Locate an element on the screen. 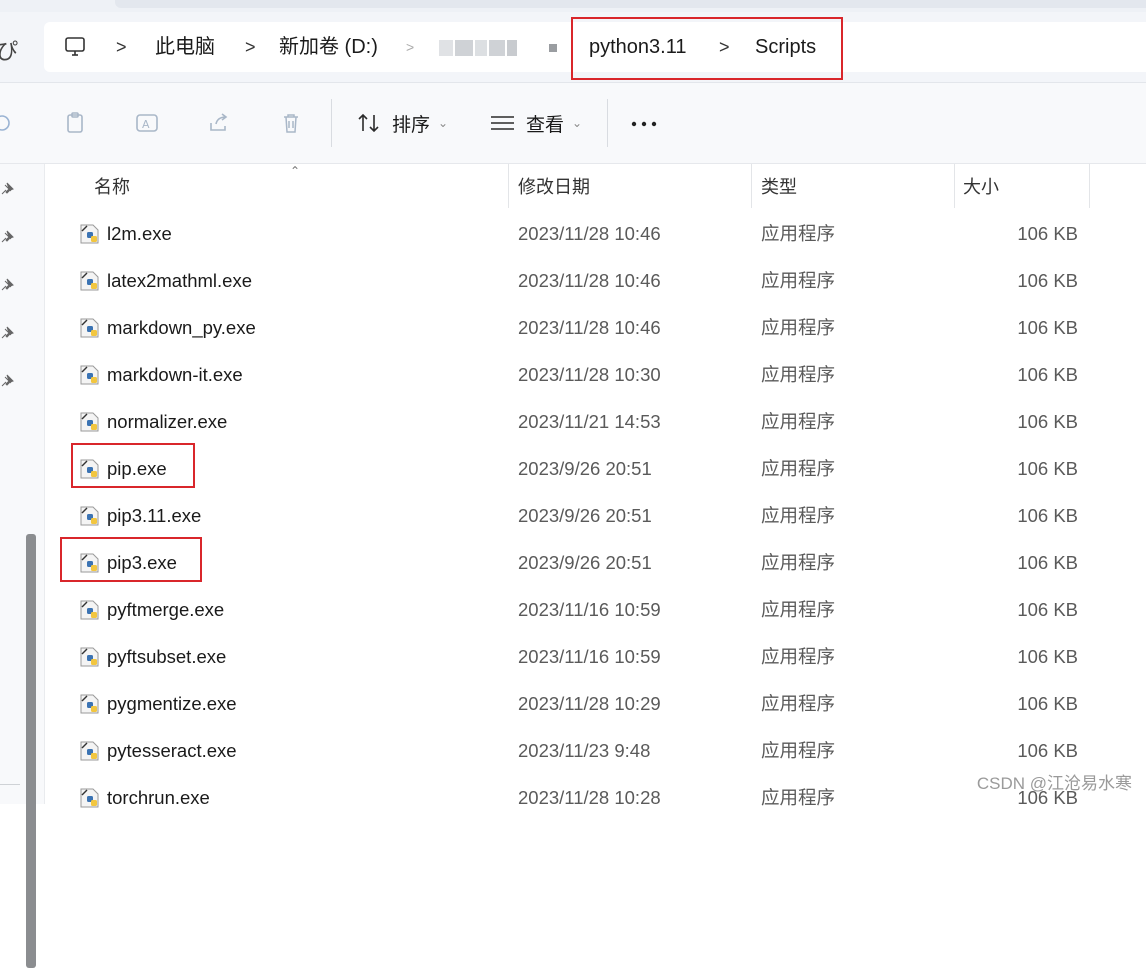 This screenshot has height=968, width=1146. window-top-strip is located at coordinates (573, 6).